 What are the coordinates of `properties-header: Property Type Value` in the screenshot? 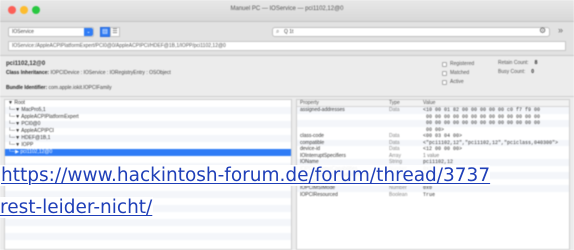 It's located at (433, 103).